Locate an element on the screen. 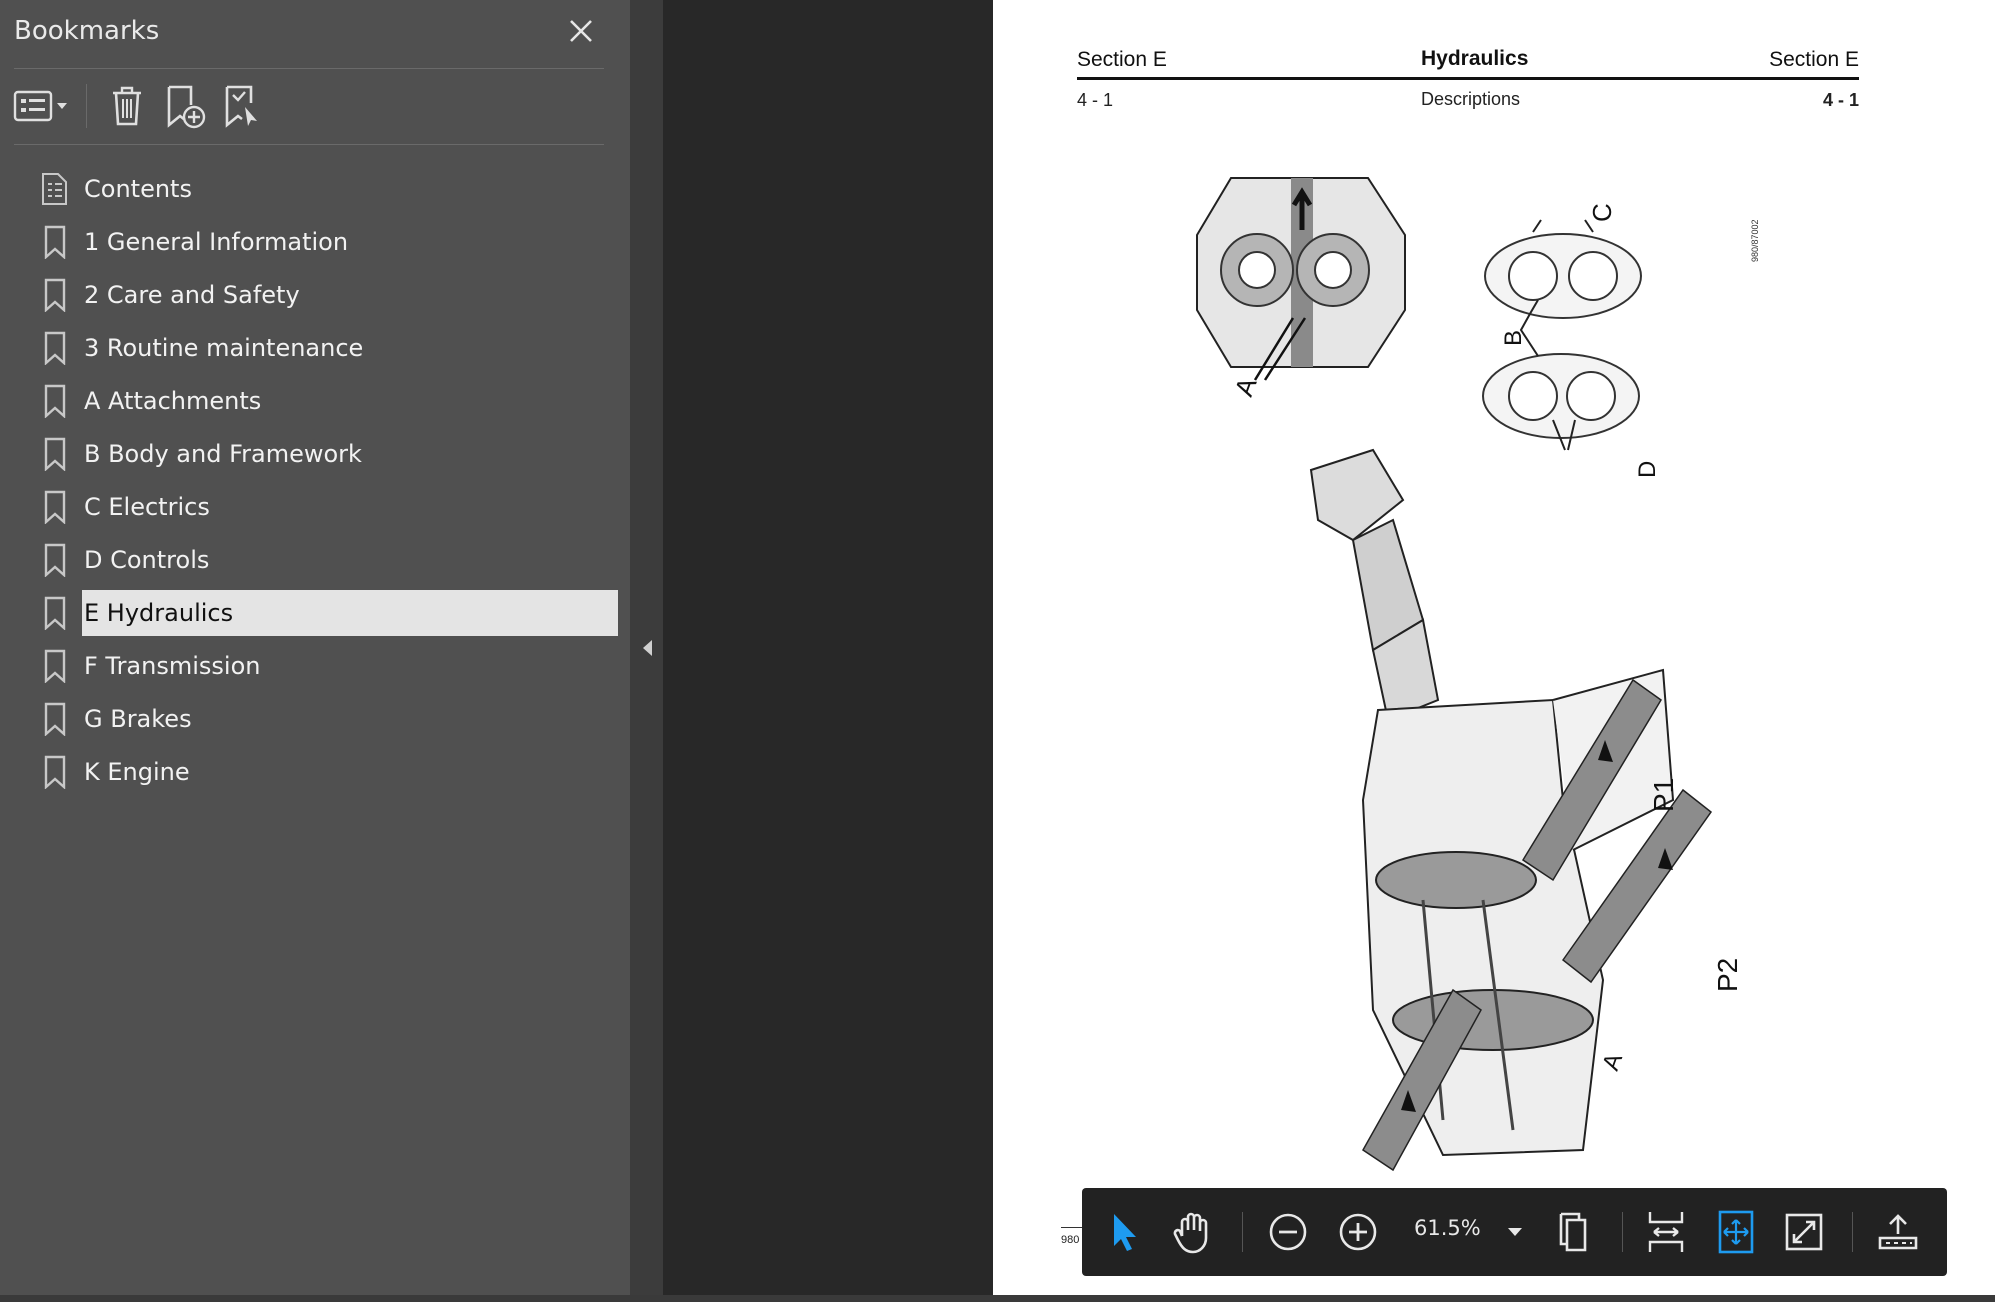 This screenshot has width=1995, height=1302. figure-code: 980/87002 is located at coordinates (1755, 240).